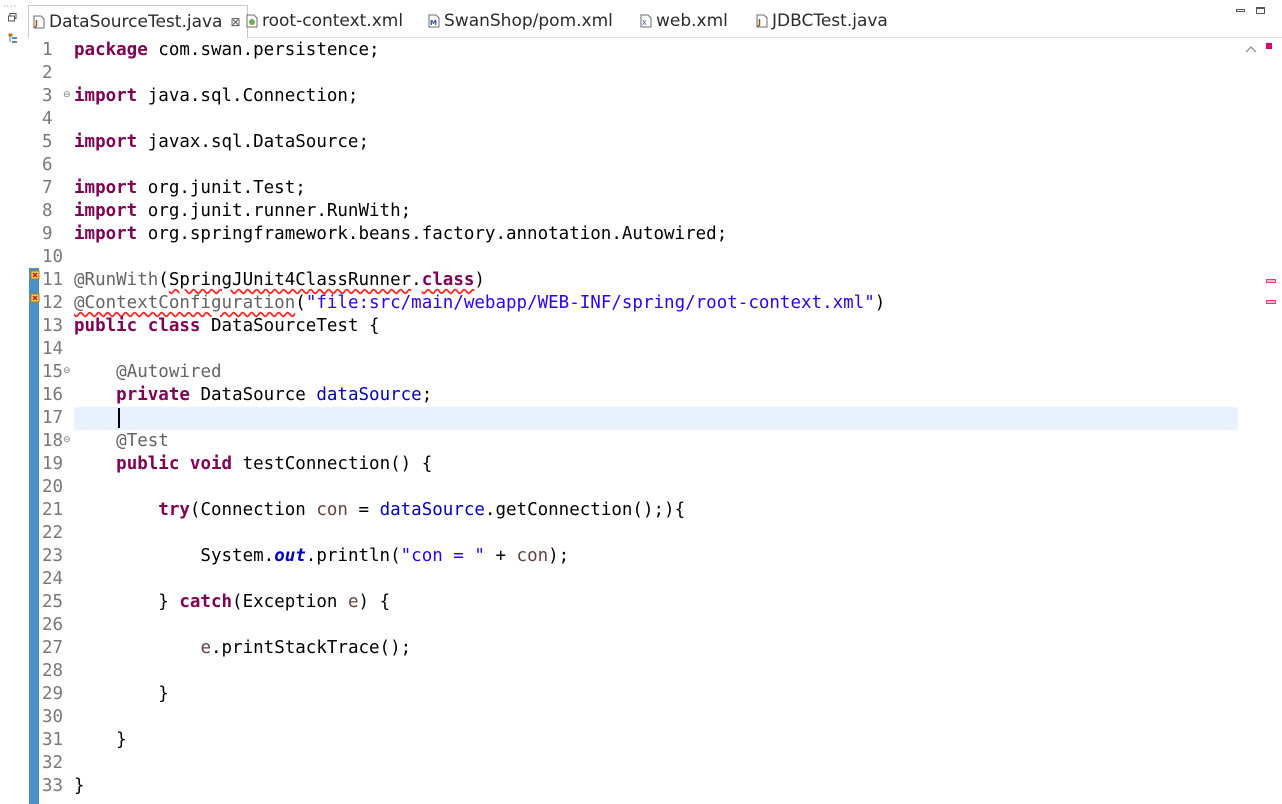  What do you see at coordinates (53, 487) in the screenshot?
I see `line-number: 20` at bounding box center [53, 487].